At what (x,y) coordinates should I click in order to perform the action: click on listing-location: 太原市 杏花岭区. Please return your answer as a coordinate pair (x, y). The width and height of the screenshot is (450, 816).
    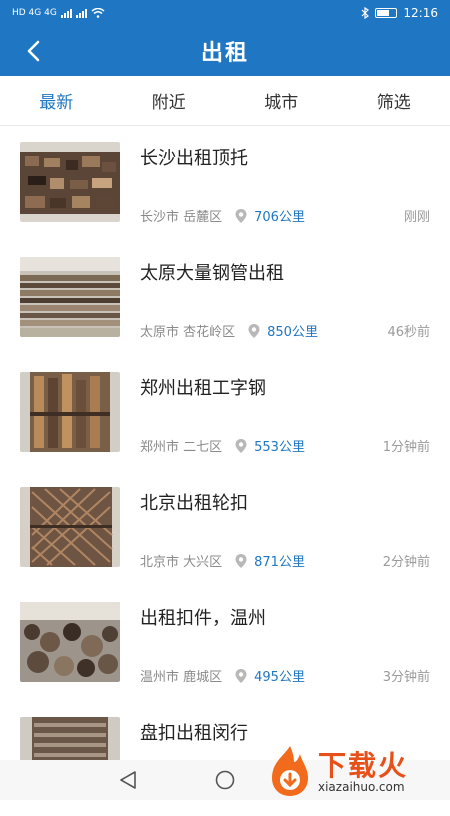
    Looking at the image, I should click on (187, 330).